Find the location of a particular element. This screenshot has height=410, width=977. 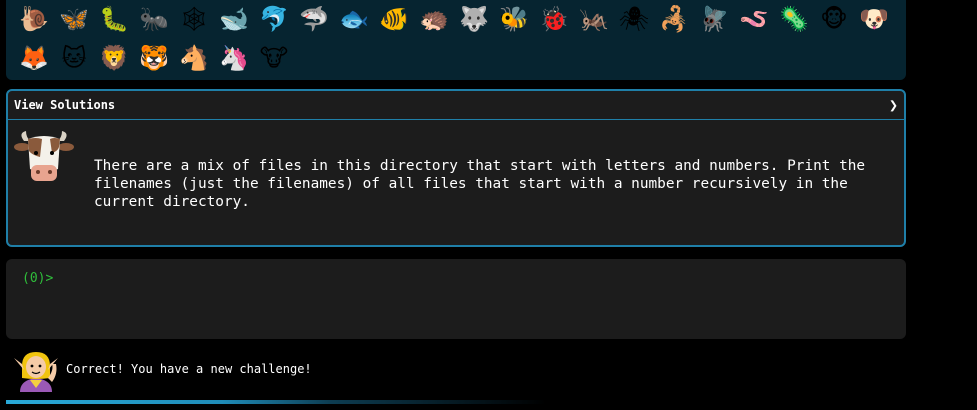

progress-bar is located at coordinates (456, 402).